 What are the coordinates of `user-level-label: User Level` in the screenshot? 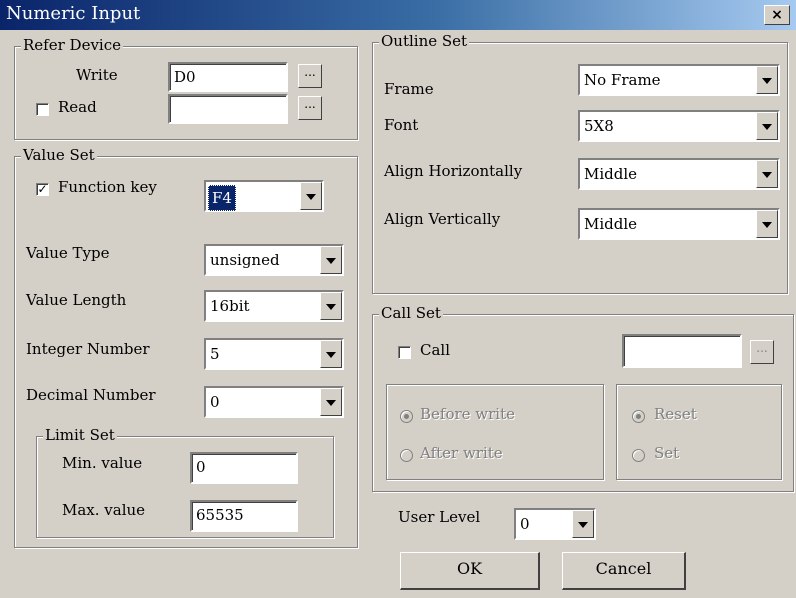 It's located at (439, 517).